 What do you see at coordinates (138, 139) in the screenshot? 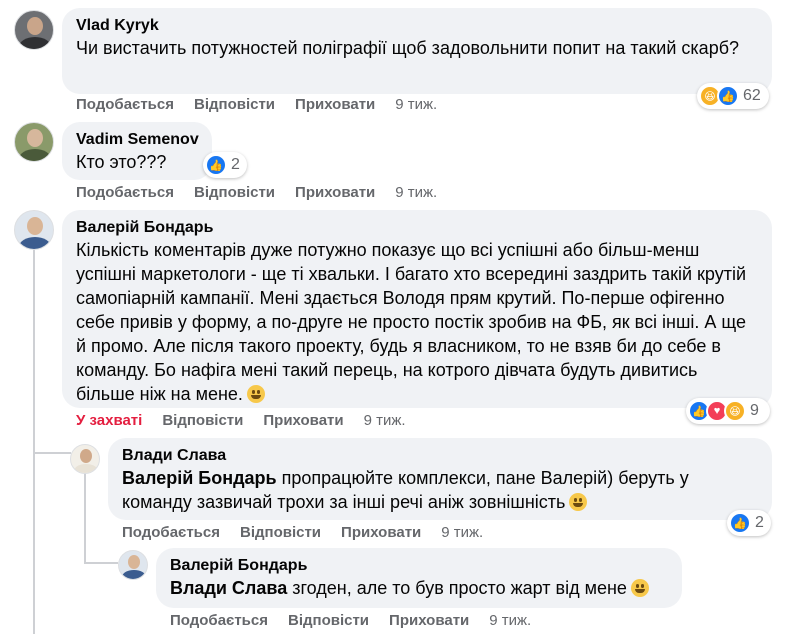
I see `comment-author: Vadim Semenov` at bounding box center [138, 139].